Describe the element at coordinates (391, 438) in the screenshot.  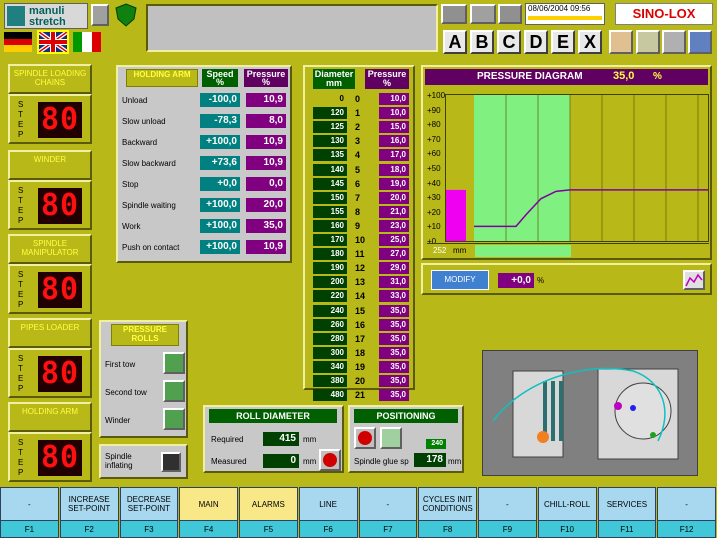
I see `positioning-start-button` at that location.